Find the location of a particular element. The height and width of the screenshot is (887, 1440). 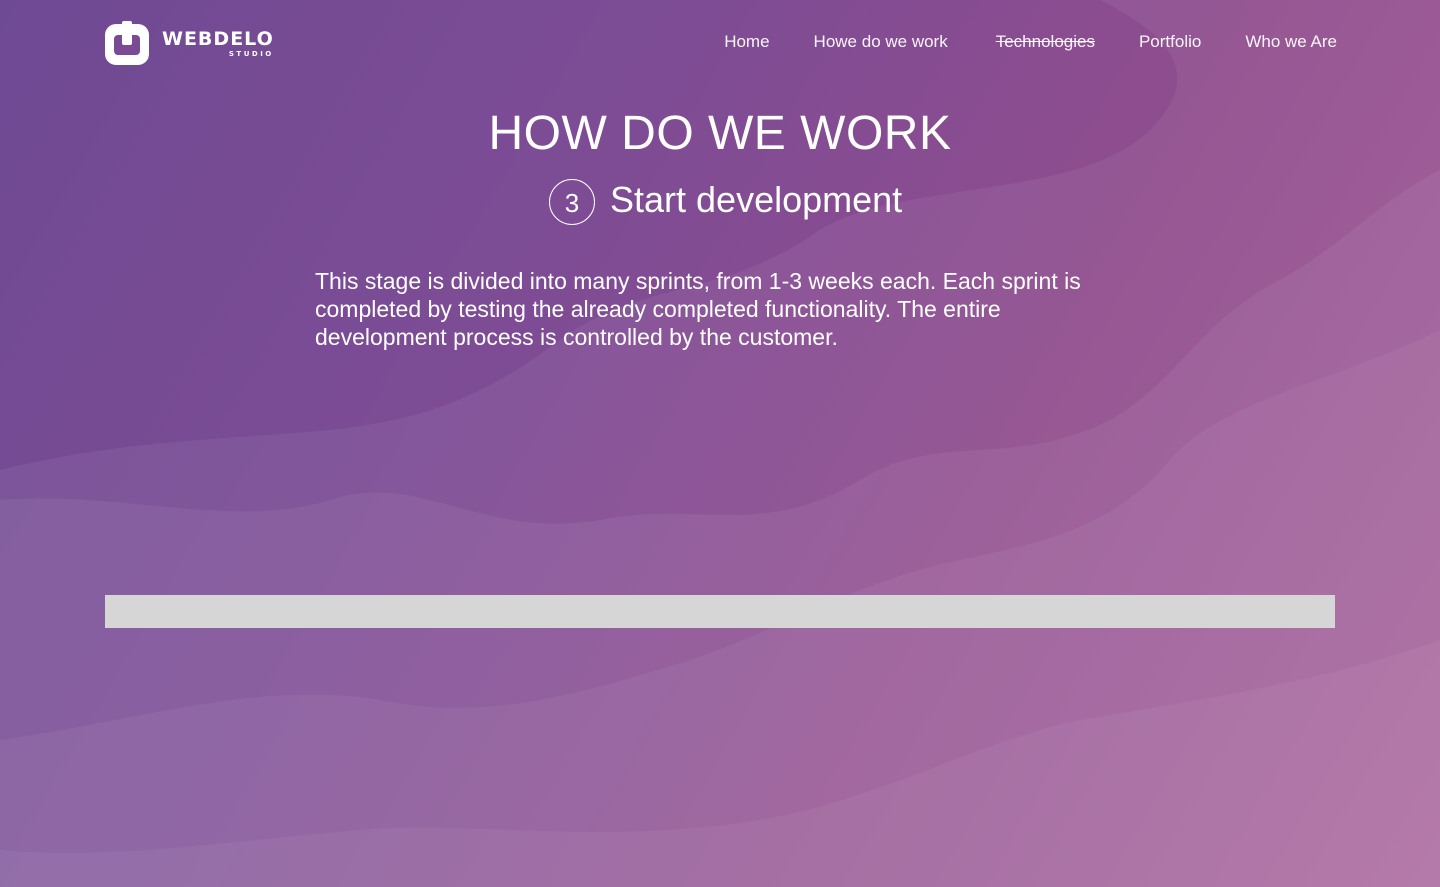

brand-text: WEBDELO STUDIO is located at coordinates (218, 43).